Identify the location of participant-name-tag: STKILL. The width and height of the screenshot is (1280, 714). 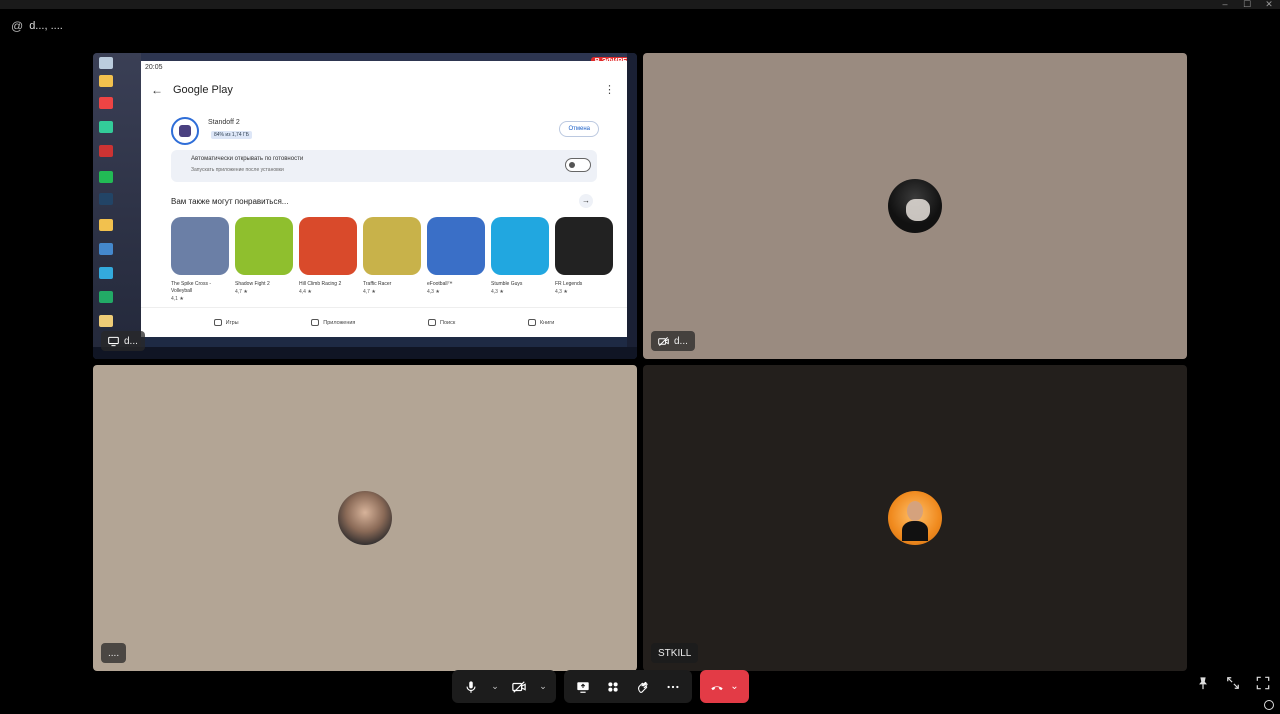
(675, 653).